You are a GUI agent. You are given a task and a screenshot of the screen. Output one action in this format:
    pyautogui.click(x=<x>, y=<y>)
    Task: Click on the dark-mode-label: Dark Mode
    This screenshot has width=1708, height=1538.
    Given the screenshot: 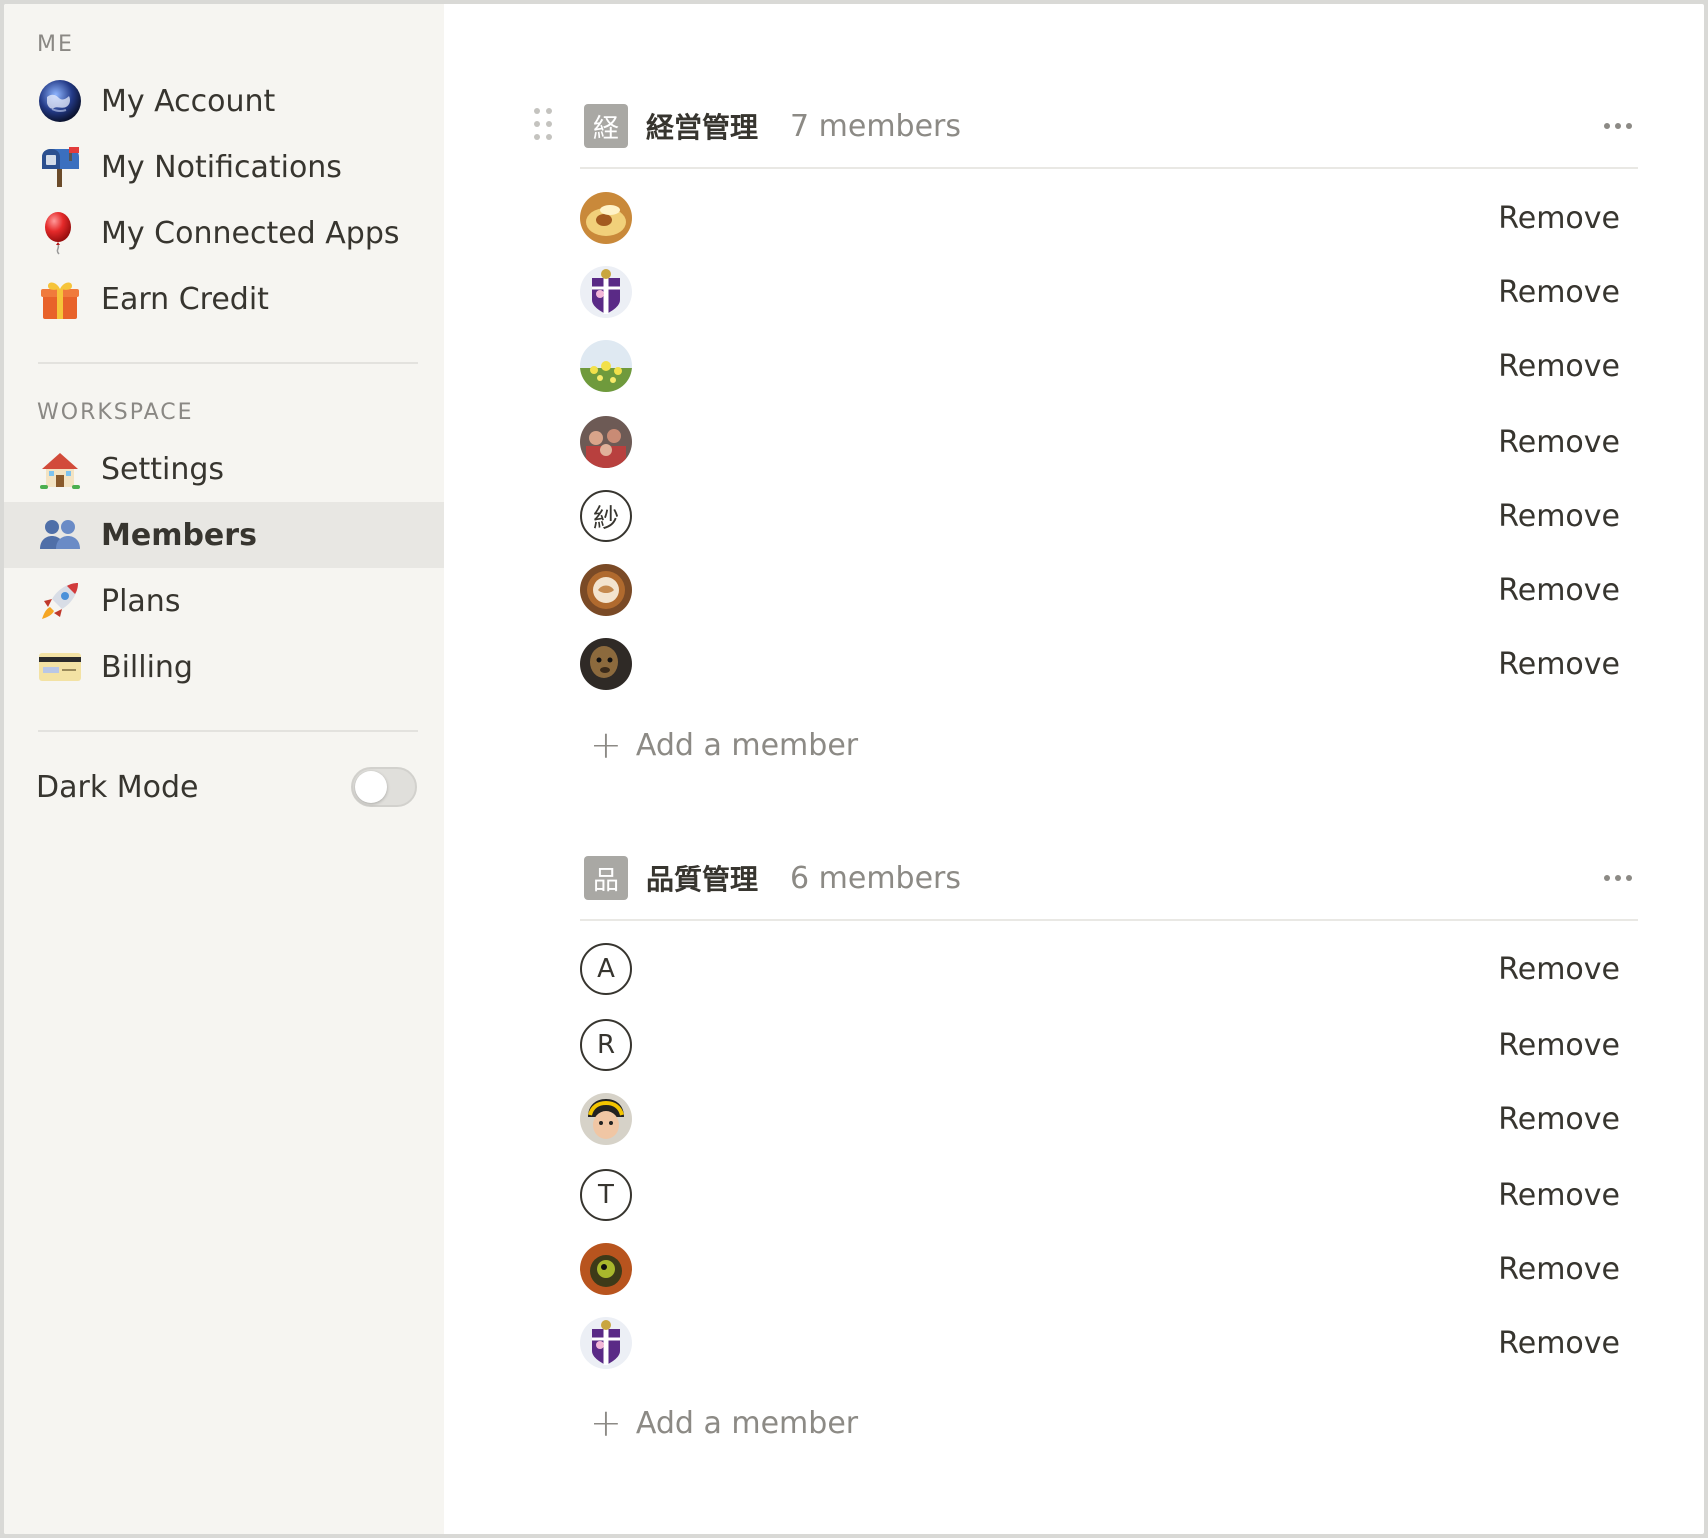 What is the action you would take?
    pyautogui.click(x=117, y=787)
    